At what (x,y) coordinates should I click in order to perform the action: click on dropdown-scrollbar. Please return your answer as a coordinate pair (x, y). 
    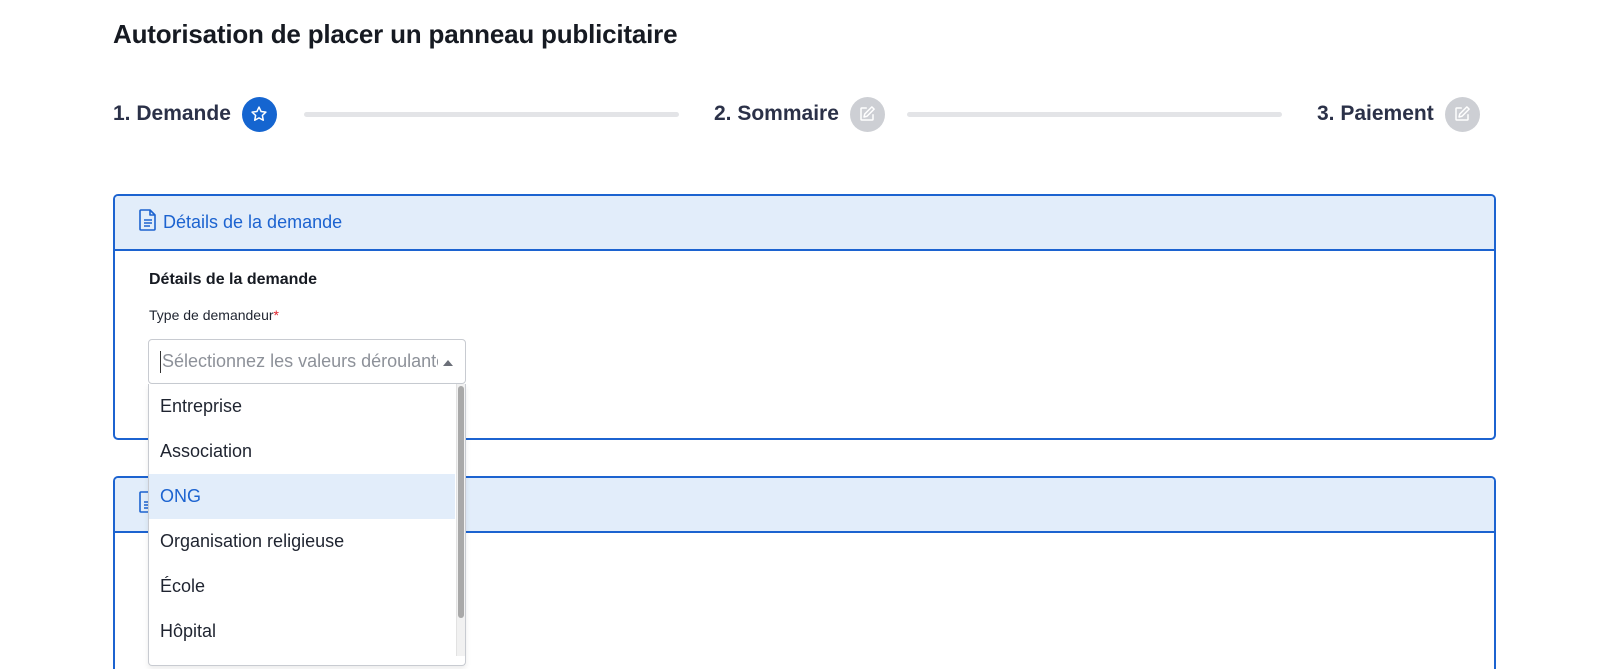
    Looking at the image, I should click on (460, 520).